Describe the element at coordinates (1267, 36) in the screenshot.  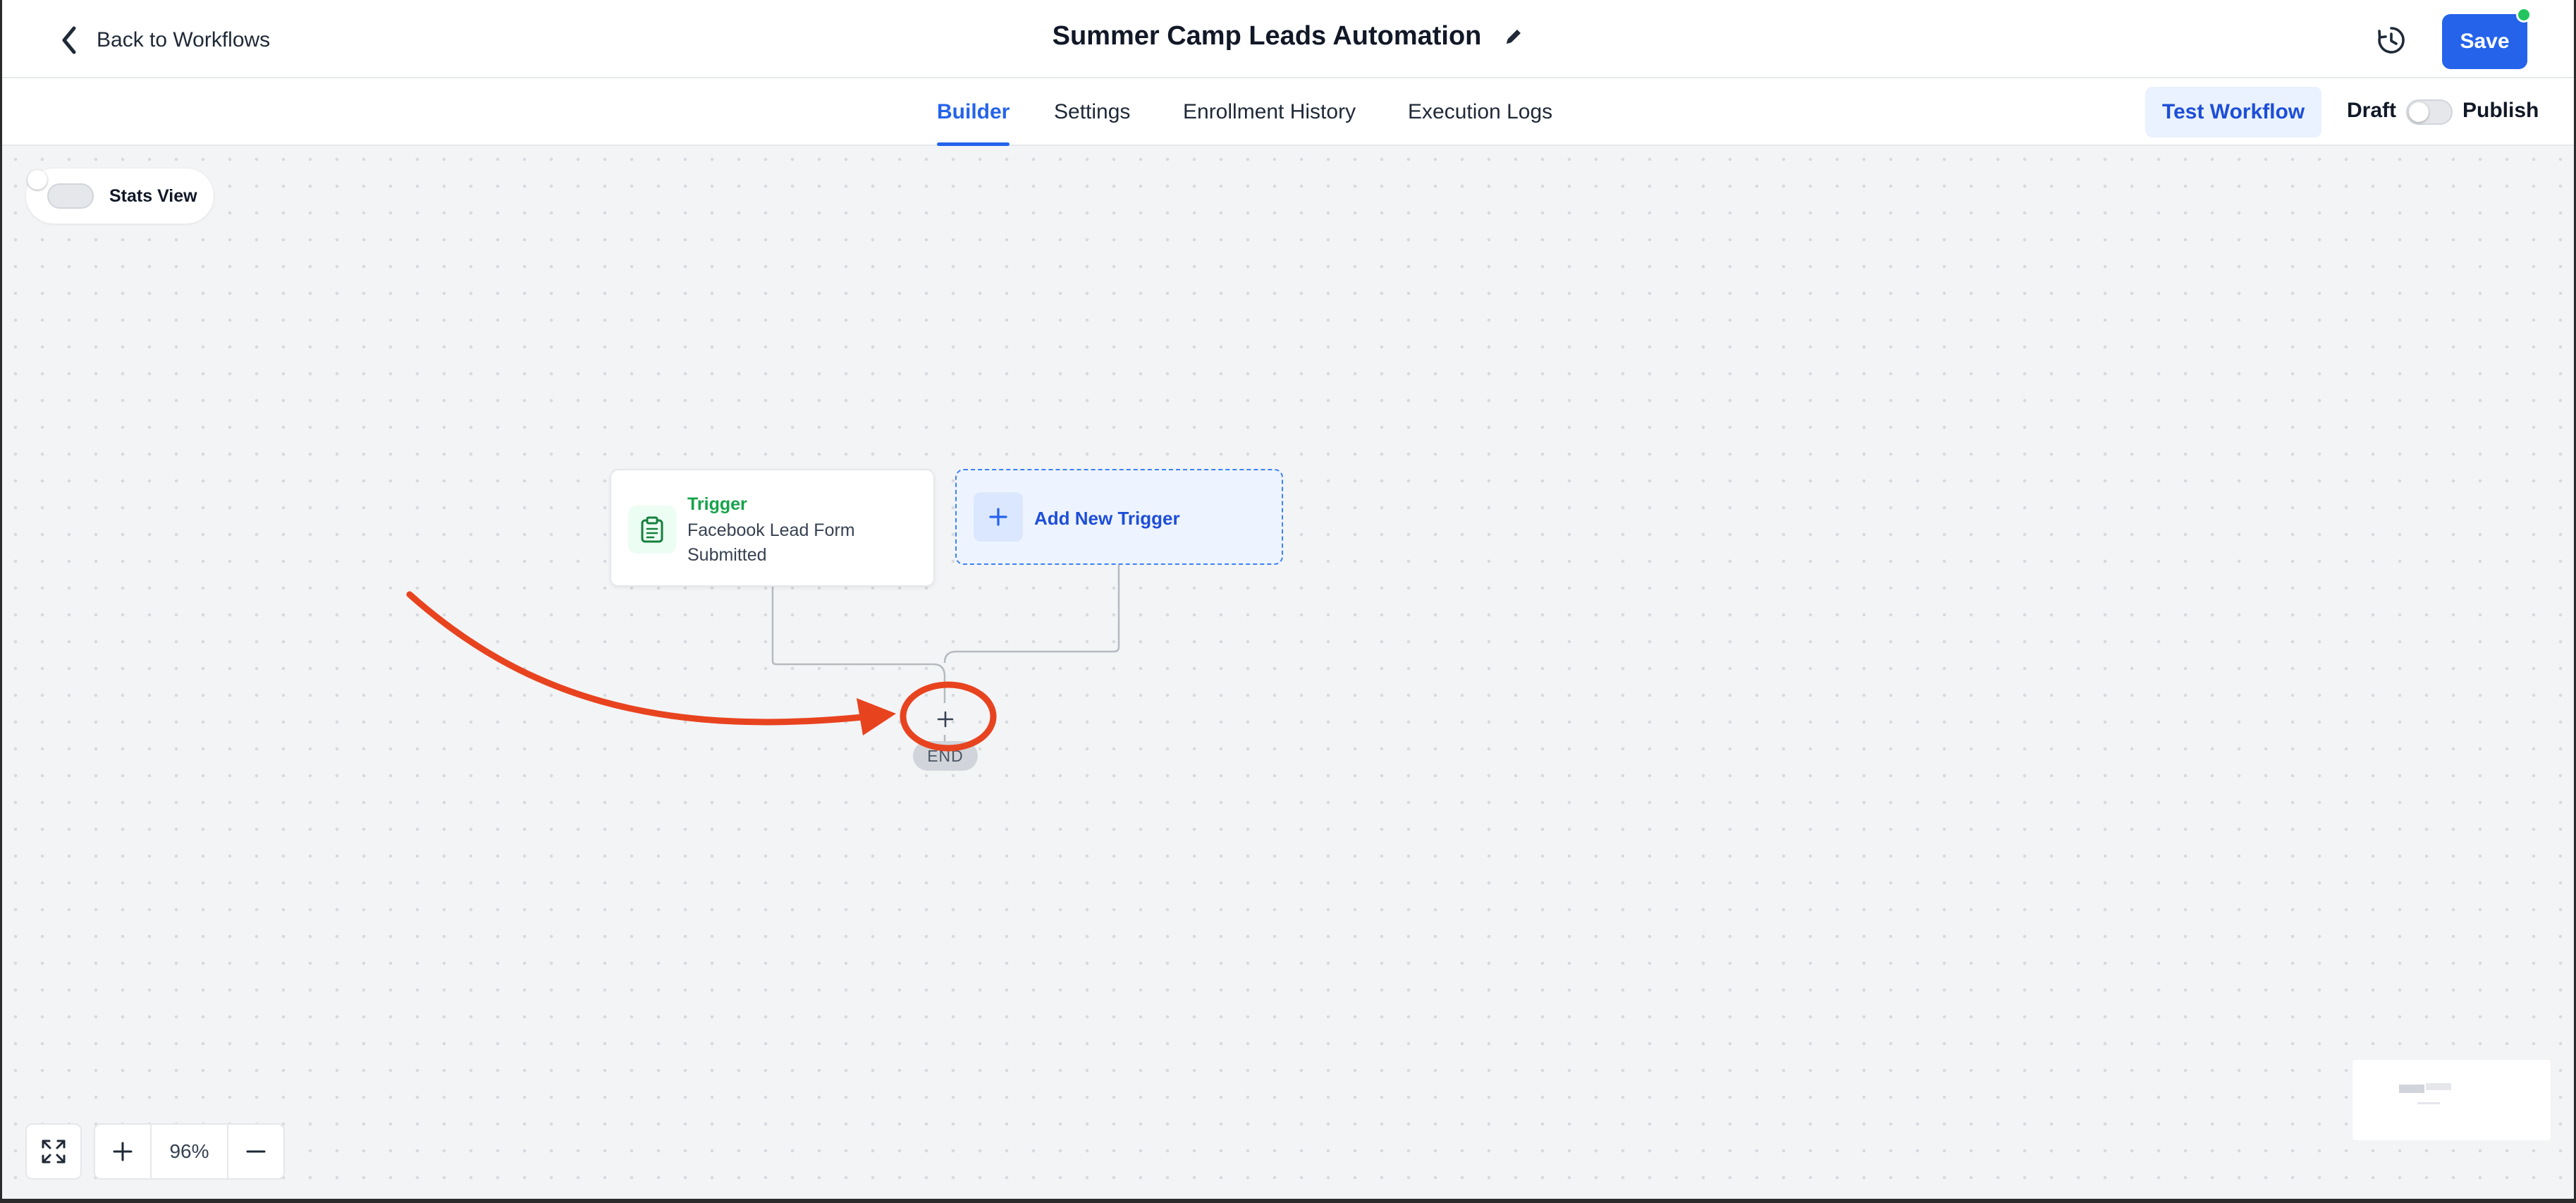
I see `workflow-title: Summer Camp Leads Automation` at that location.